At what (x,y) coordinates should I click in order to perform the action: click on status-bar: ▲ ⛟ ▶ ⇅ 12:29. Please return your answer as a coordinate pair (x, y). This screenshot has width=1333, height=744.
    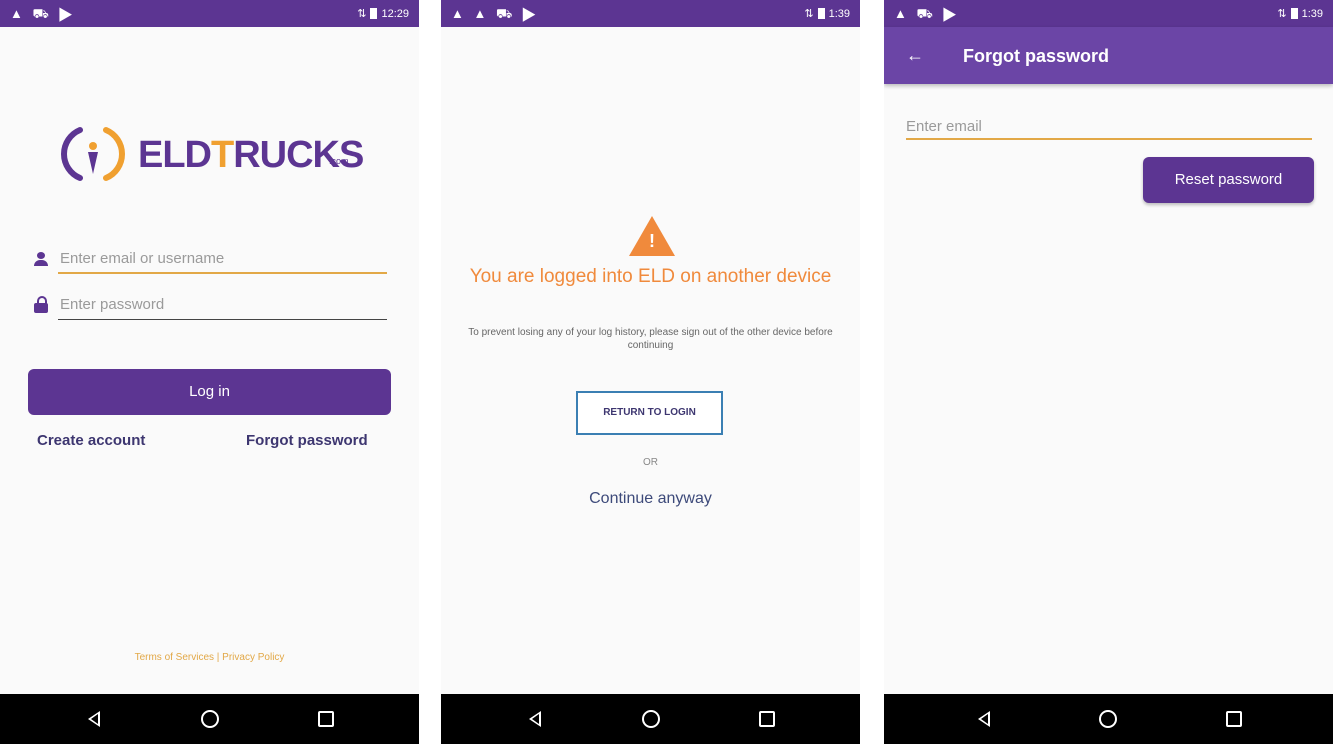
    Looking at the image, I should click on (209, 13).